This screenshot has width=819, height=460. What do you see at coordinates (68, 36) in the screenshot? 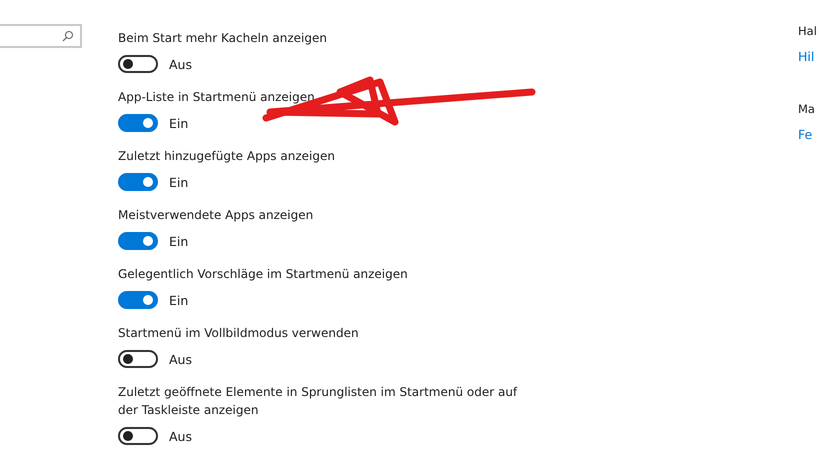
I see `search-icon` at bounding box center [68, 36].